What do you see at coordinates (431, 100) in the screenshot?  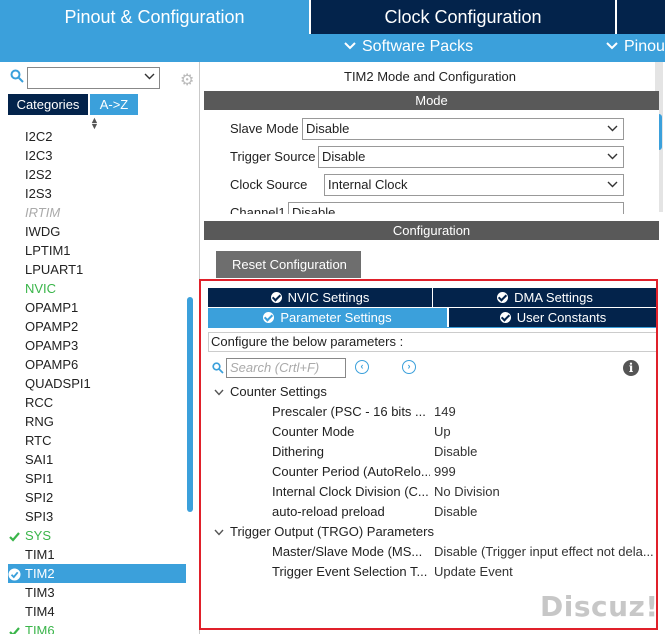 I see `mode-header: Mode` at bounding box center [431, 100].